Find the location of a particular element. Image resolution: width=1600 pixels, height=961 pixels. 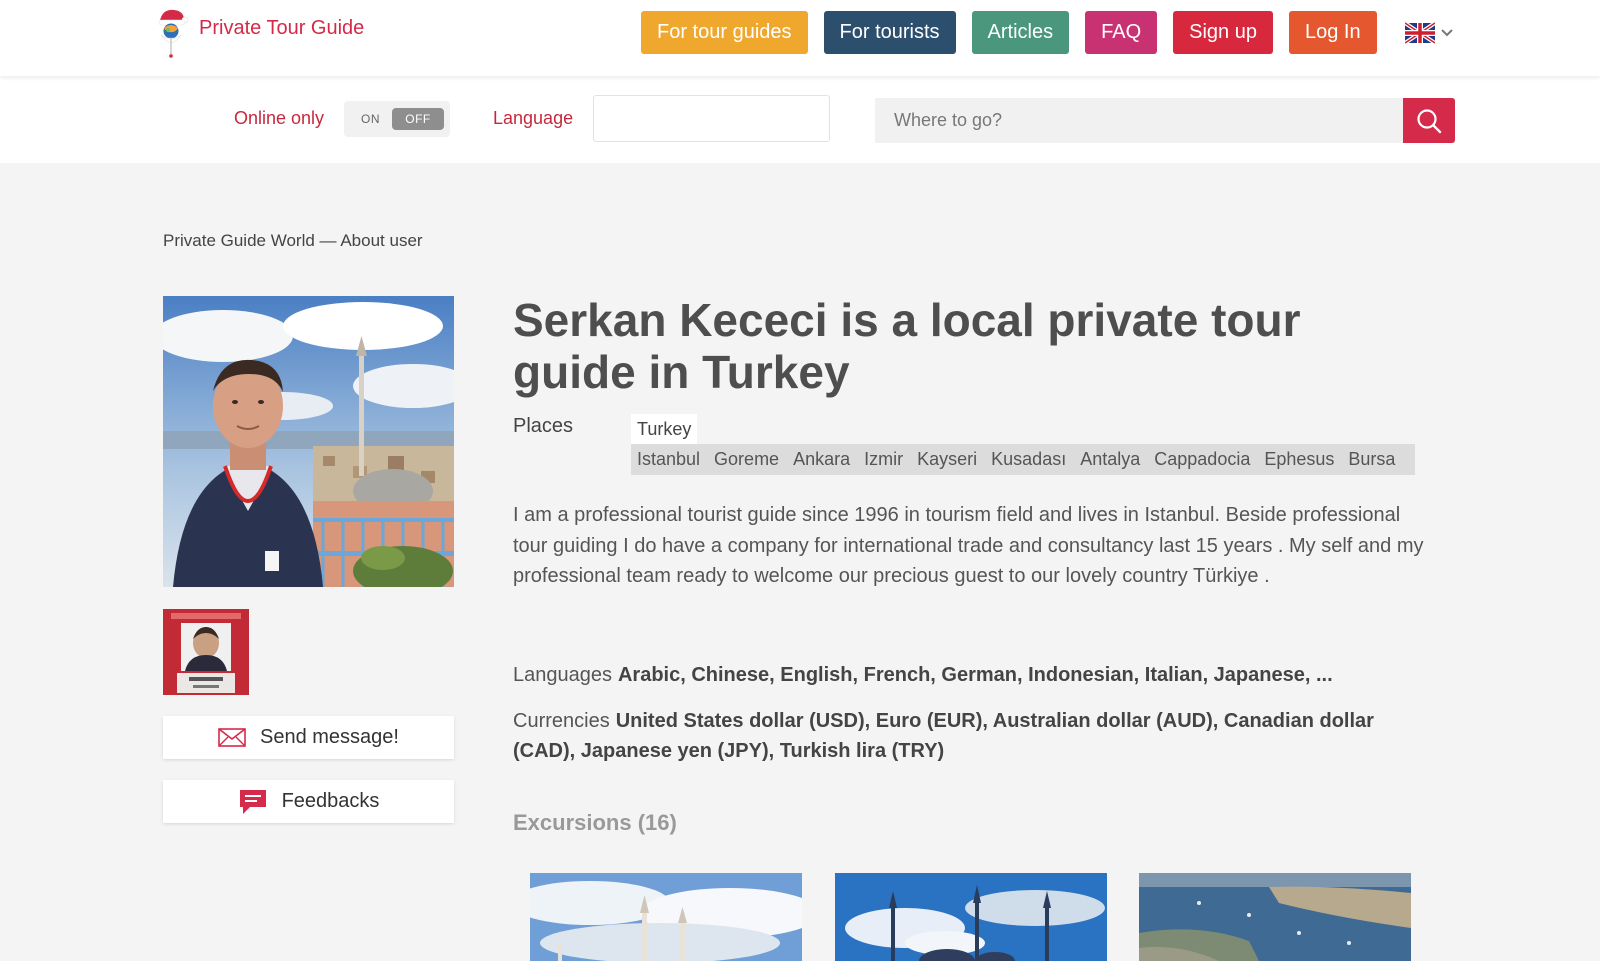

place-city-item: Bursa is located at coordinates (1371, 459).